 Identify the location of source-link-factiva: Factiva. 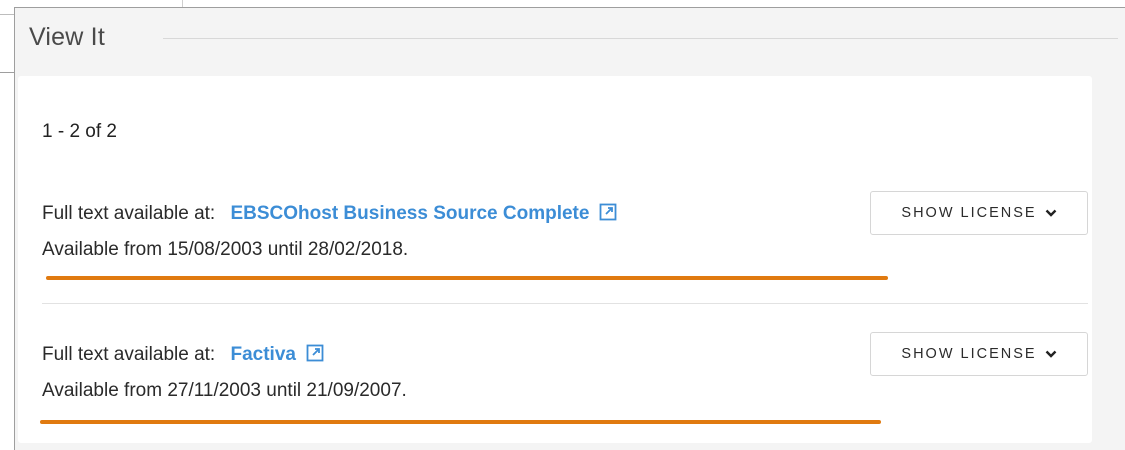
(277, 354).